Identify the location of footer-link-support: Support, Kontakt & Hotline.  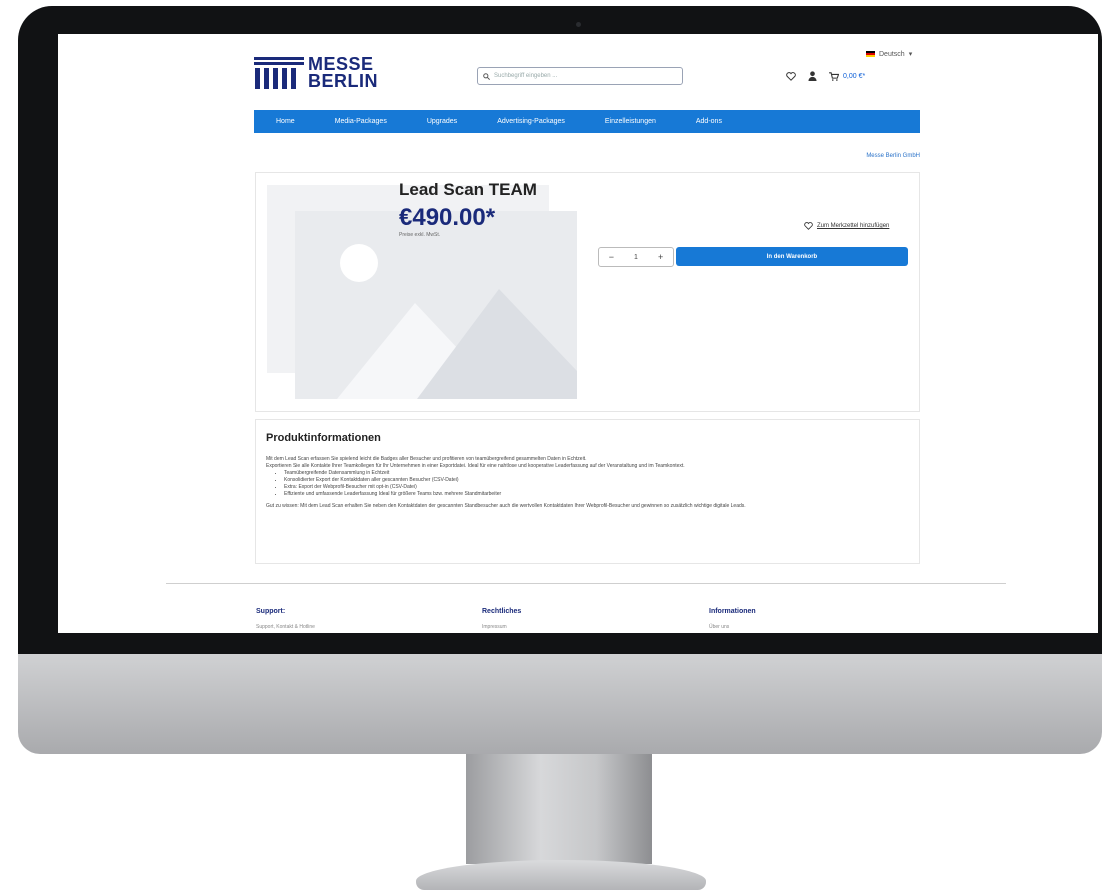
(285, 627).